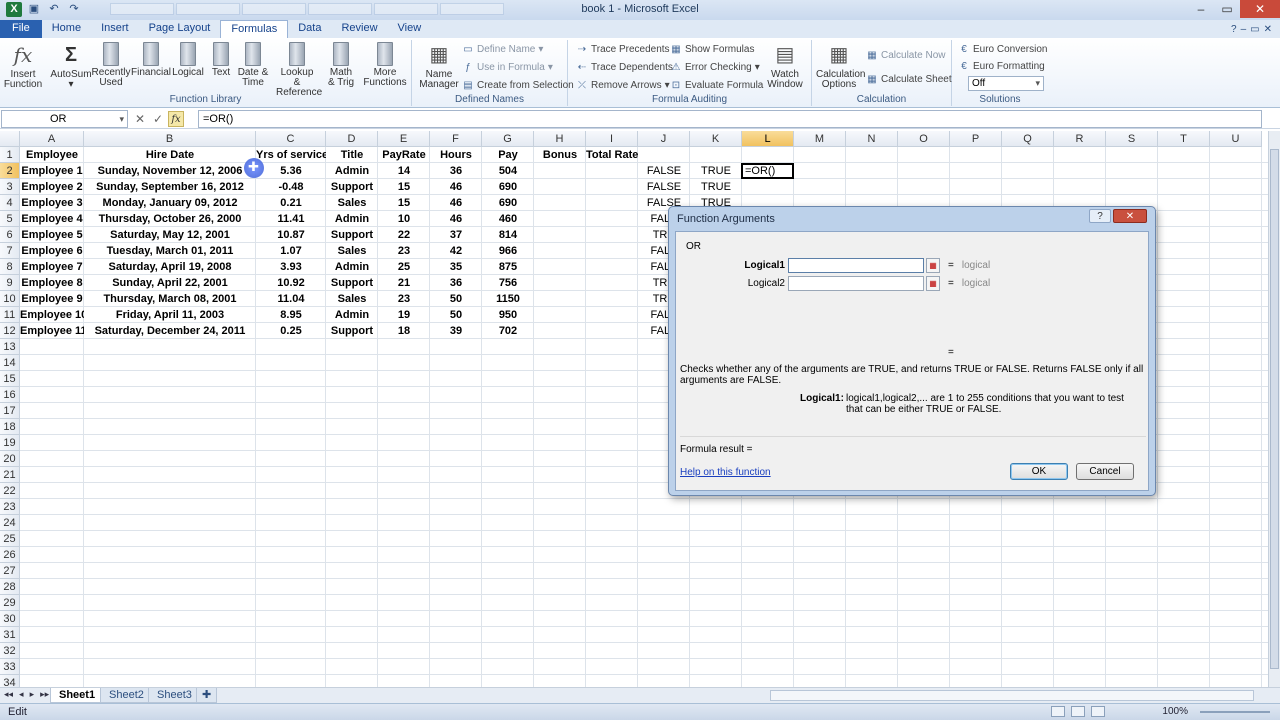 The width and height of the screenshot is (1280, 720). What do you see at coordinates (10, 411) in the screenshot?
I see `row-header-17: 17` at bounding box center [10, 411].